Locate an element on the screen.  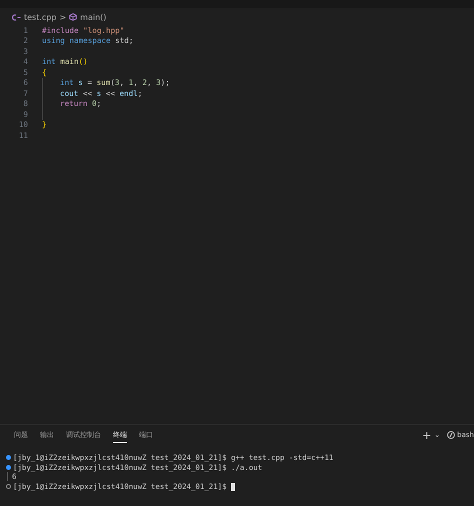
cpp-file-icon is located at coordinates (16, 17).